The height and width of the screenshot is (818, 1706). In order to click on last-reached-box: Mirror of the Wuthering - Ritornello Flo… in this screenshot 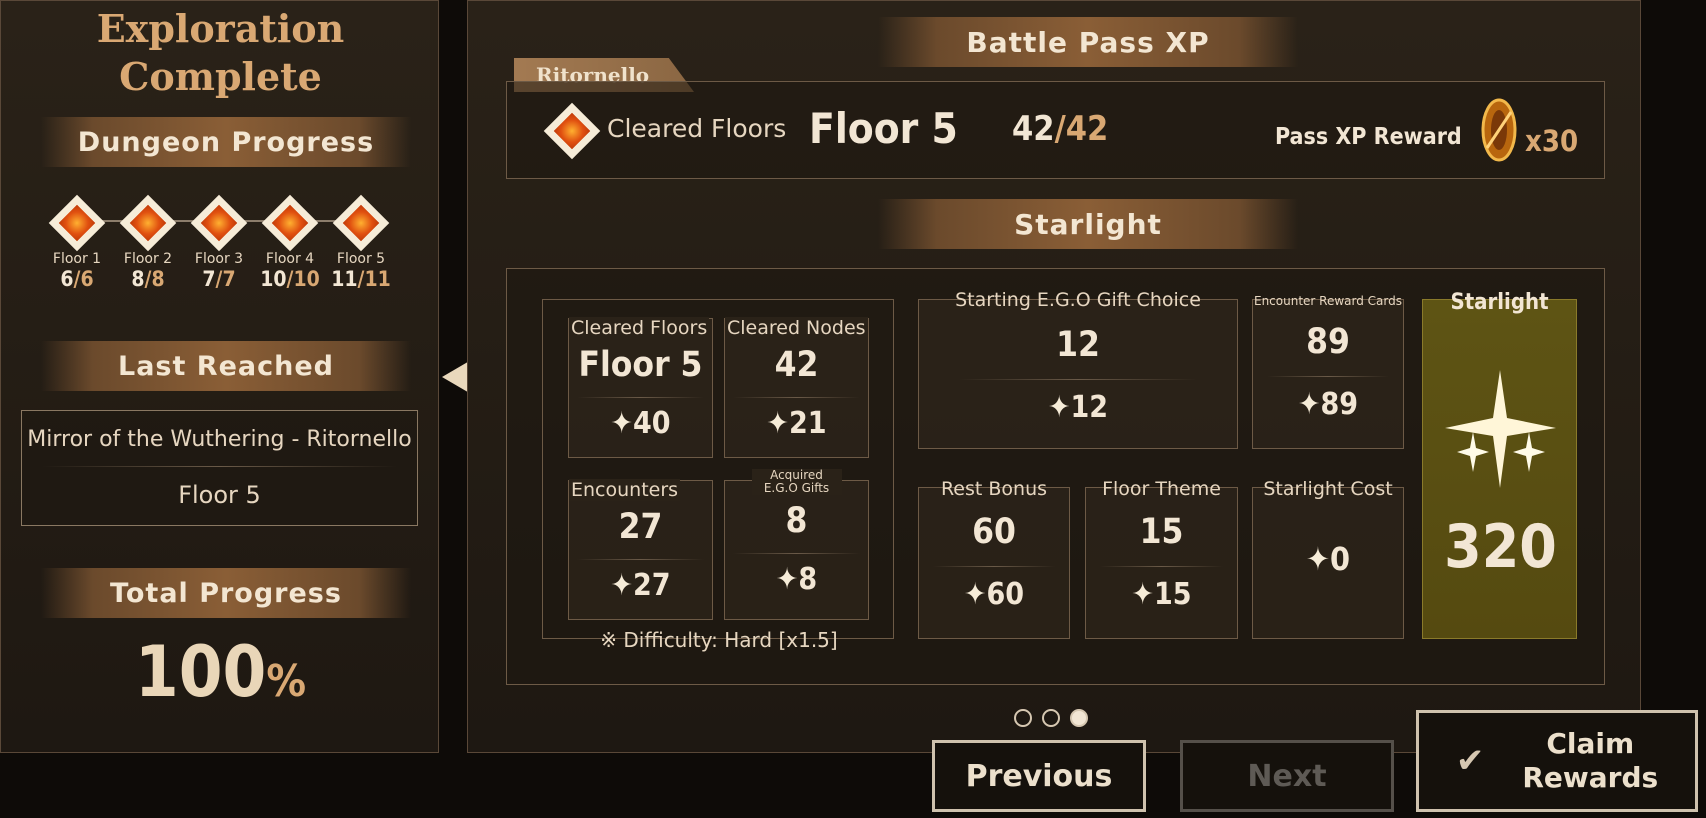, I will do `click(219, 468)`.